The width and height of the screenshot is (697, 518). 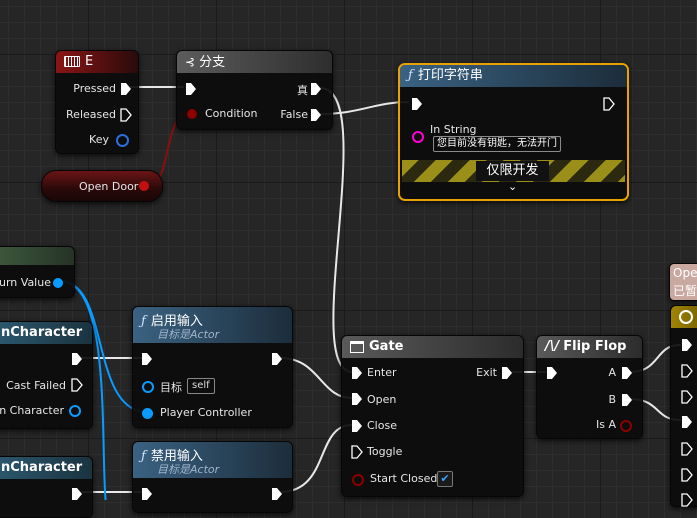 I want to click on in-string-input: 您目前没有钥匙，无法开门, so click(x=497, y=144).